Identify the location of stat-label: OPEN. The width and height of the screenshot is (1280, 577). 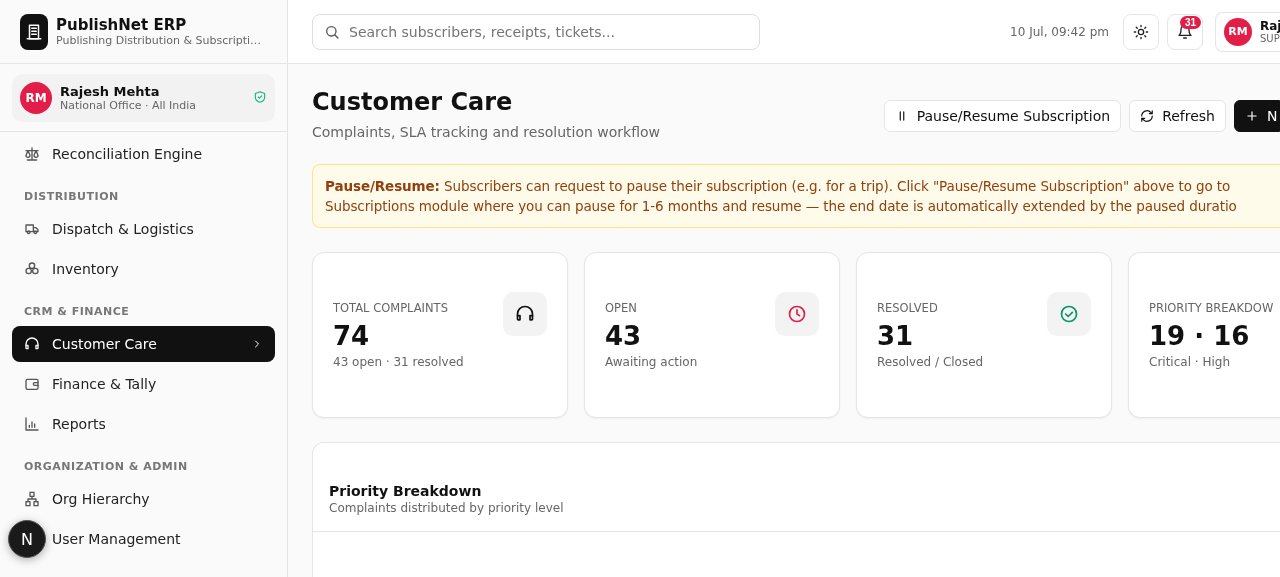
(621, 308).